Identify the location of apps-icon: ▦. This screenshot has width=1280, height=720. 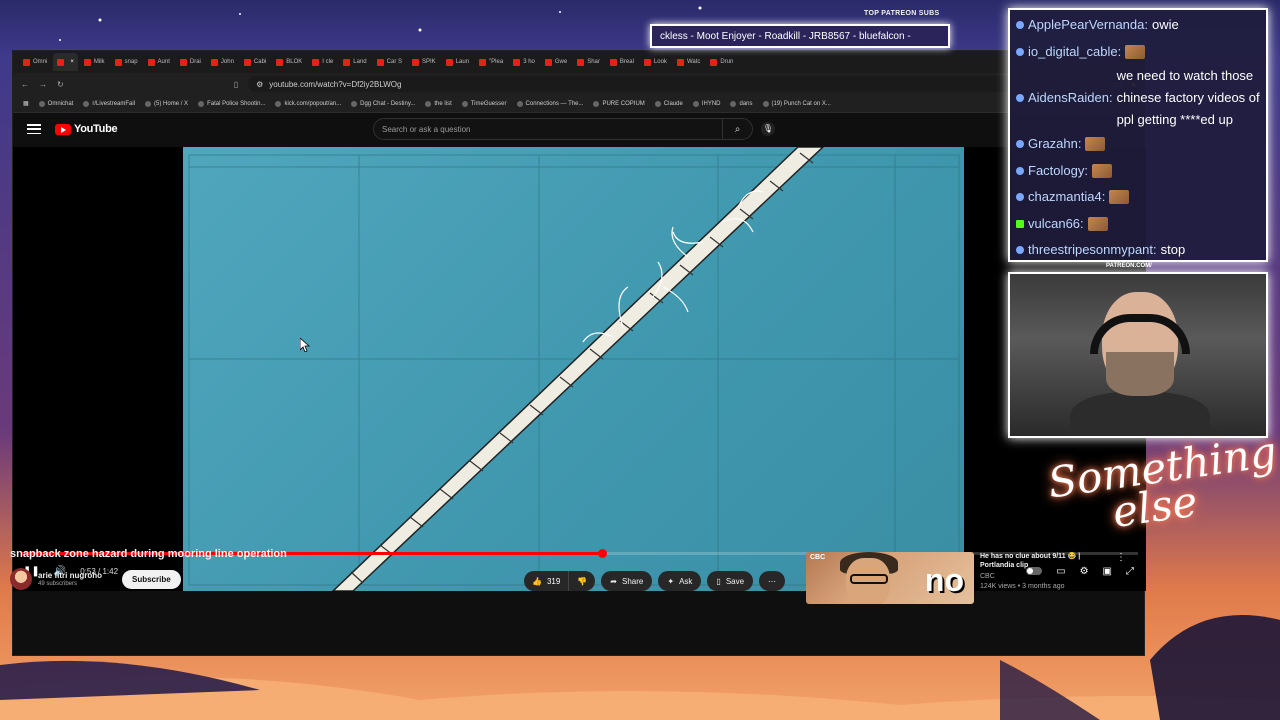
(26, 103).